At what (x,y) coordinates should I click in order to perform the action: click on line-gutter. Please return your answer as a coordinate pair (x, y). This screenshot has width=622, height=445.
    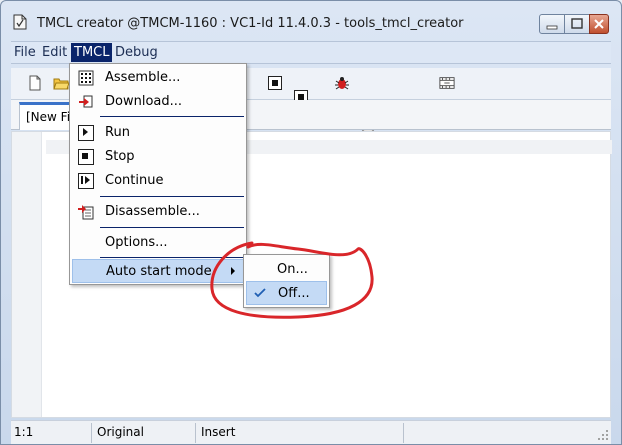
    Looking at the image, I should click on (27, 274).